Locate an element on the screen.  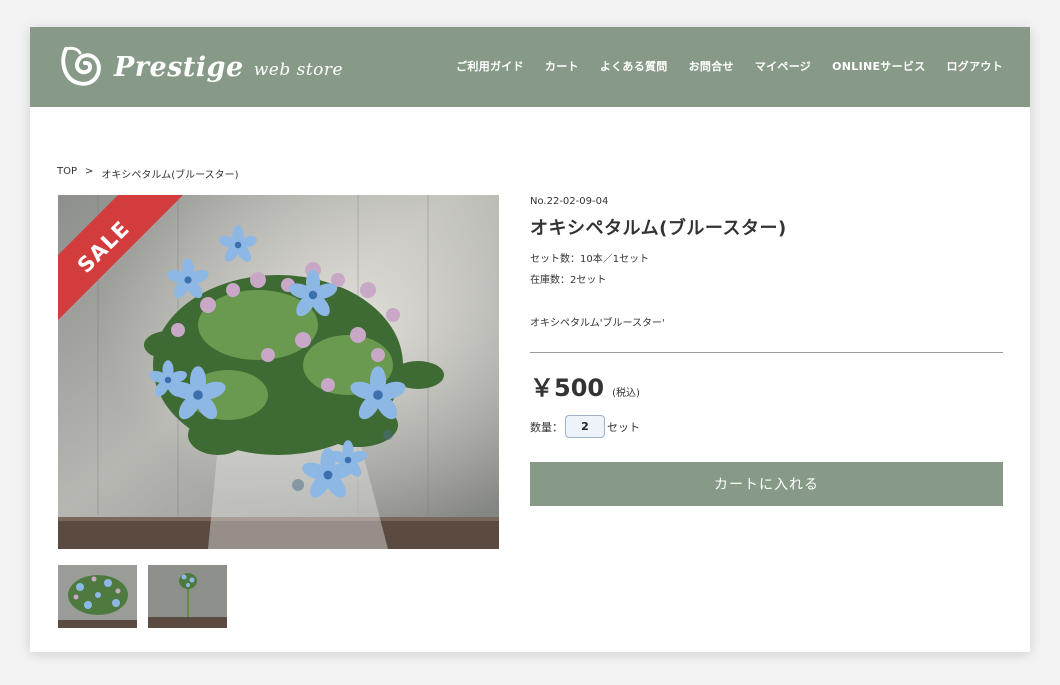
nav-cart: カート is located at coordinates (562, 66).